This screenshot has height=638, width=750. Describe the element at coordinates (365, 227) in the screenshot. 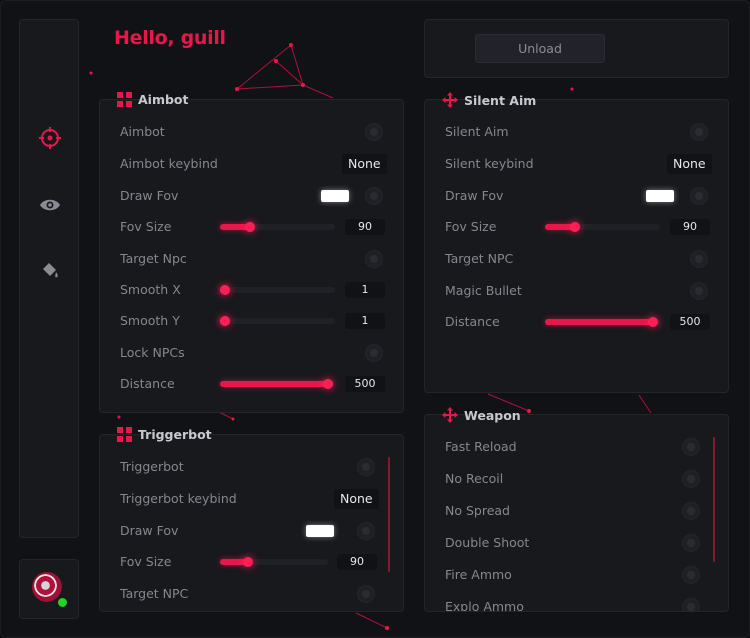

I see `fov-size-value: 90` at that location.